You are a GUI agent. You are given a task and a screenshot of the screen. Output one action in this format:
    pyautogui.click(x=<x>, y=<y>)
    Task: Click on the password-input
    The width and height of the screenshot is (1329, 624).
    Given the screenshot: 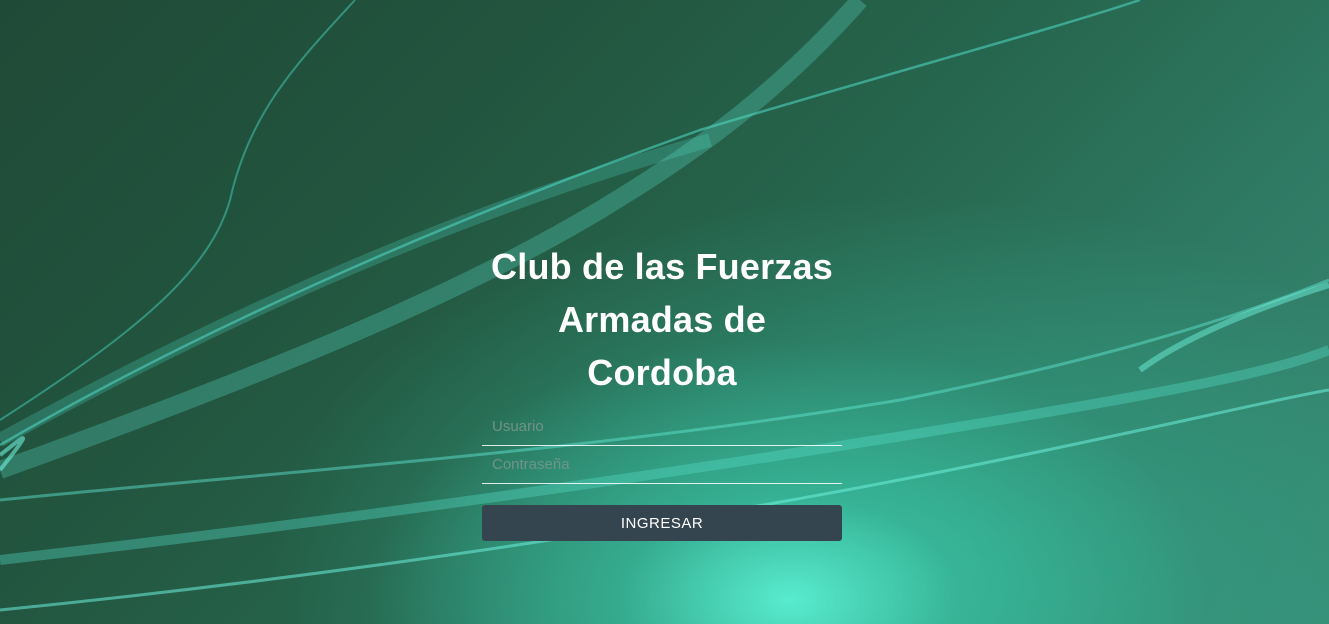 What is the action you would take?
    pyautogui.click(x=662, y=465)
    